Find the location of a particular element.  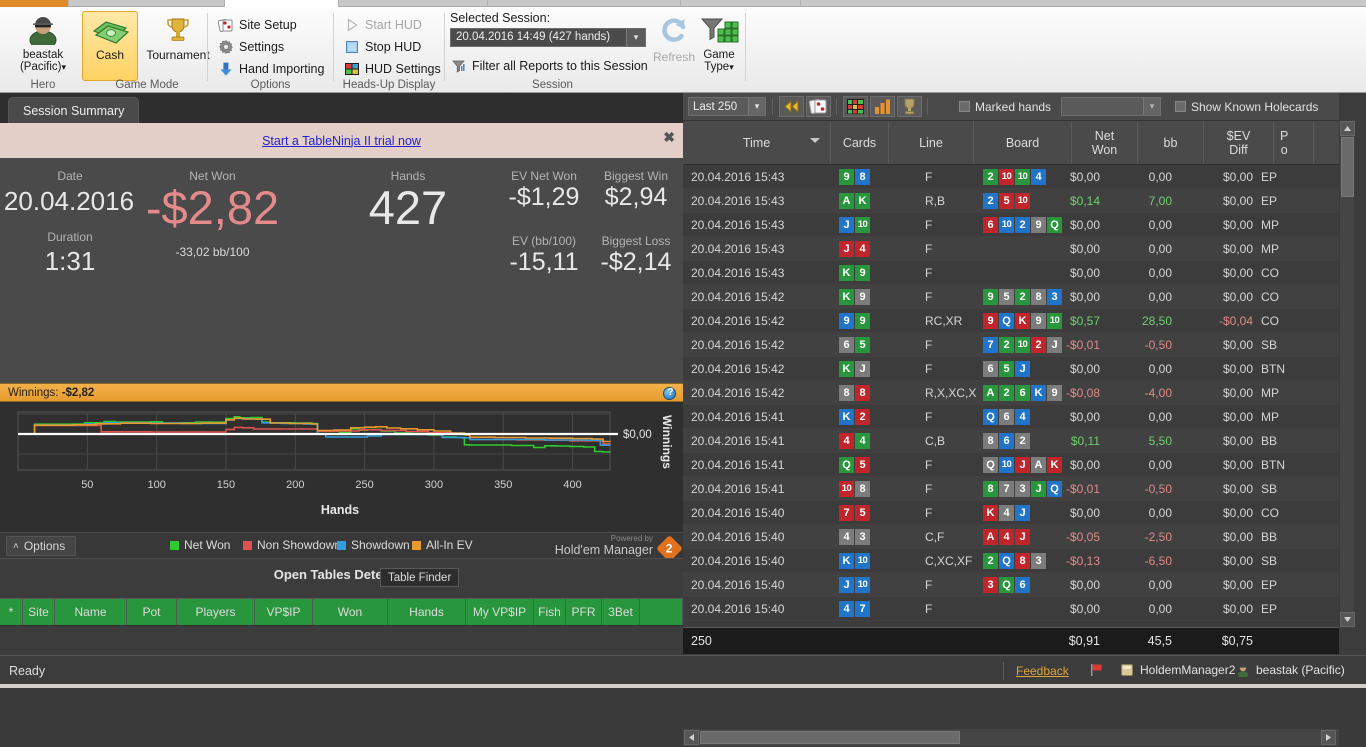

legend-net-won: Net Won is located at coordinates (200, 545).